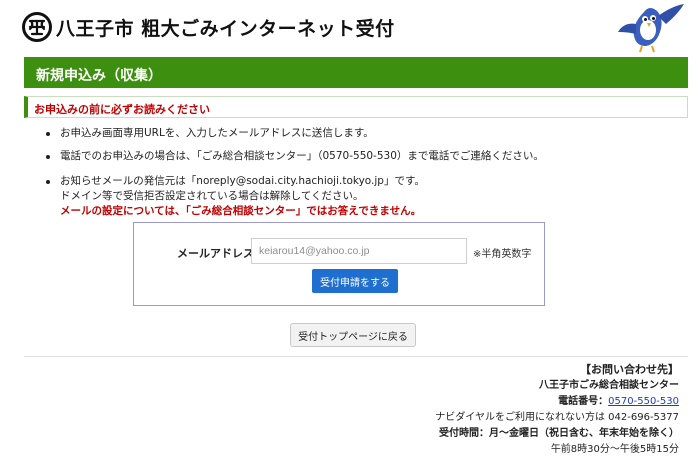 The image size is (700, 465). I want to click on notice-text: ドメイン等で受信拒否設定されている場合は解除してください。, so click(212, 196).